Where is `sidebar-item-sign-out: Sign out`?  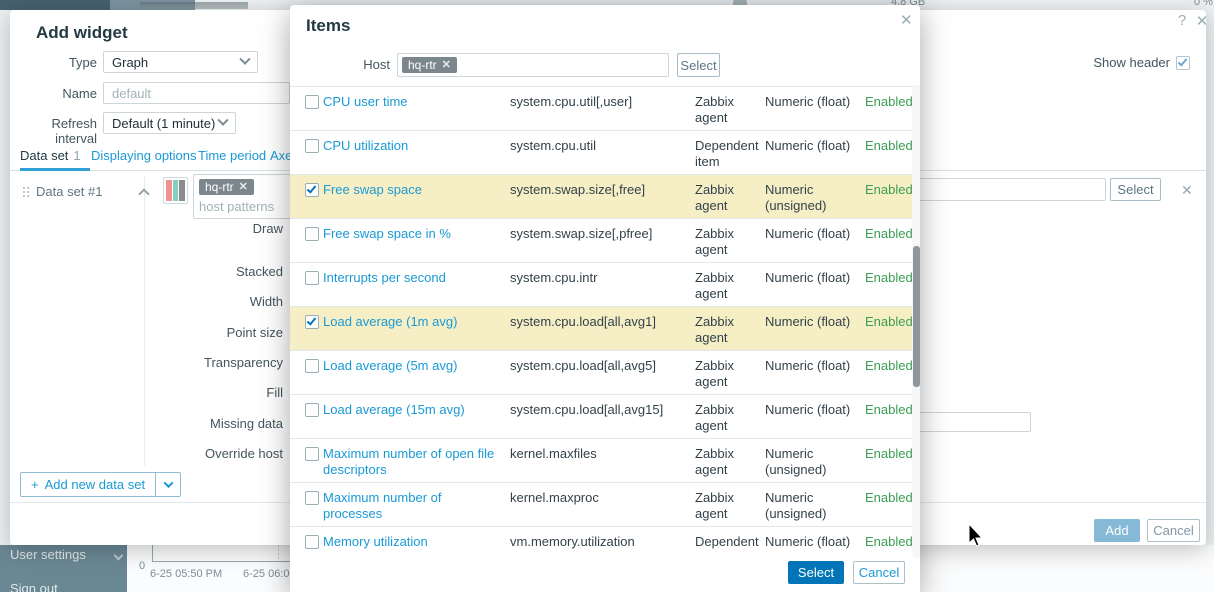 sidebar-item-sign-out: Sign out is located at coordinates (34, 586).